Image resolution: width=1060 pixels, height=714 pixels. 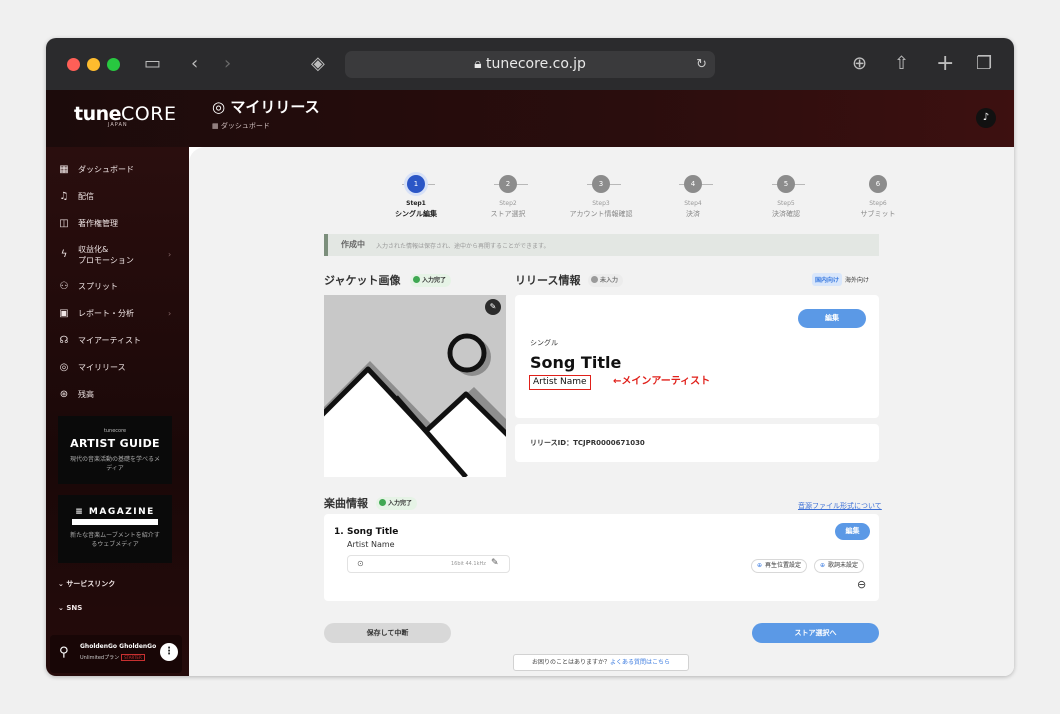 I want to click on jacket-section-title: ジャケット画像, so click(x=362, y=280).